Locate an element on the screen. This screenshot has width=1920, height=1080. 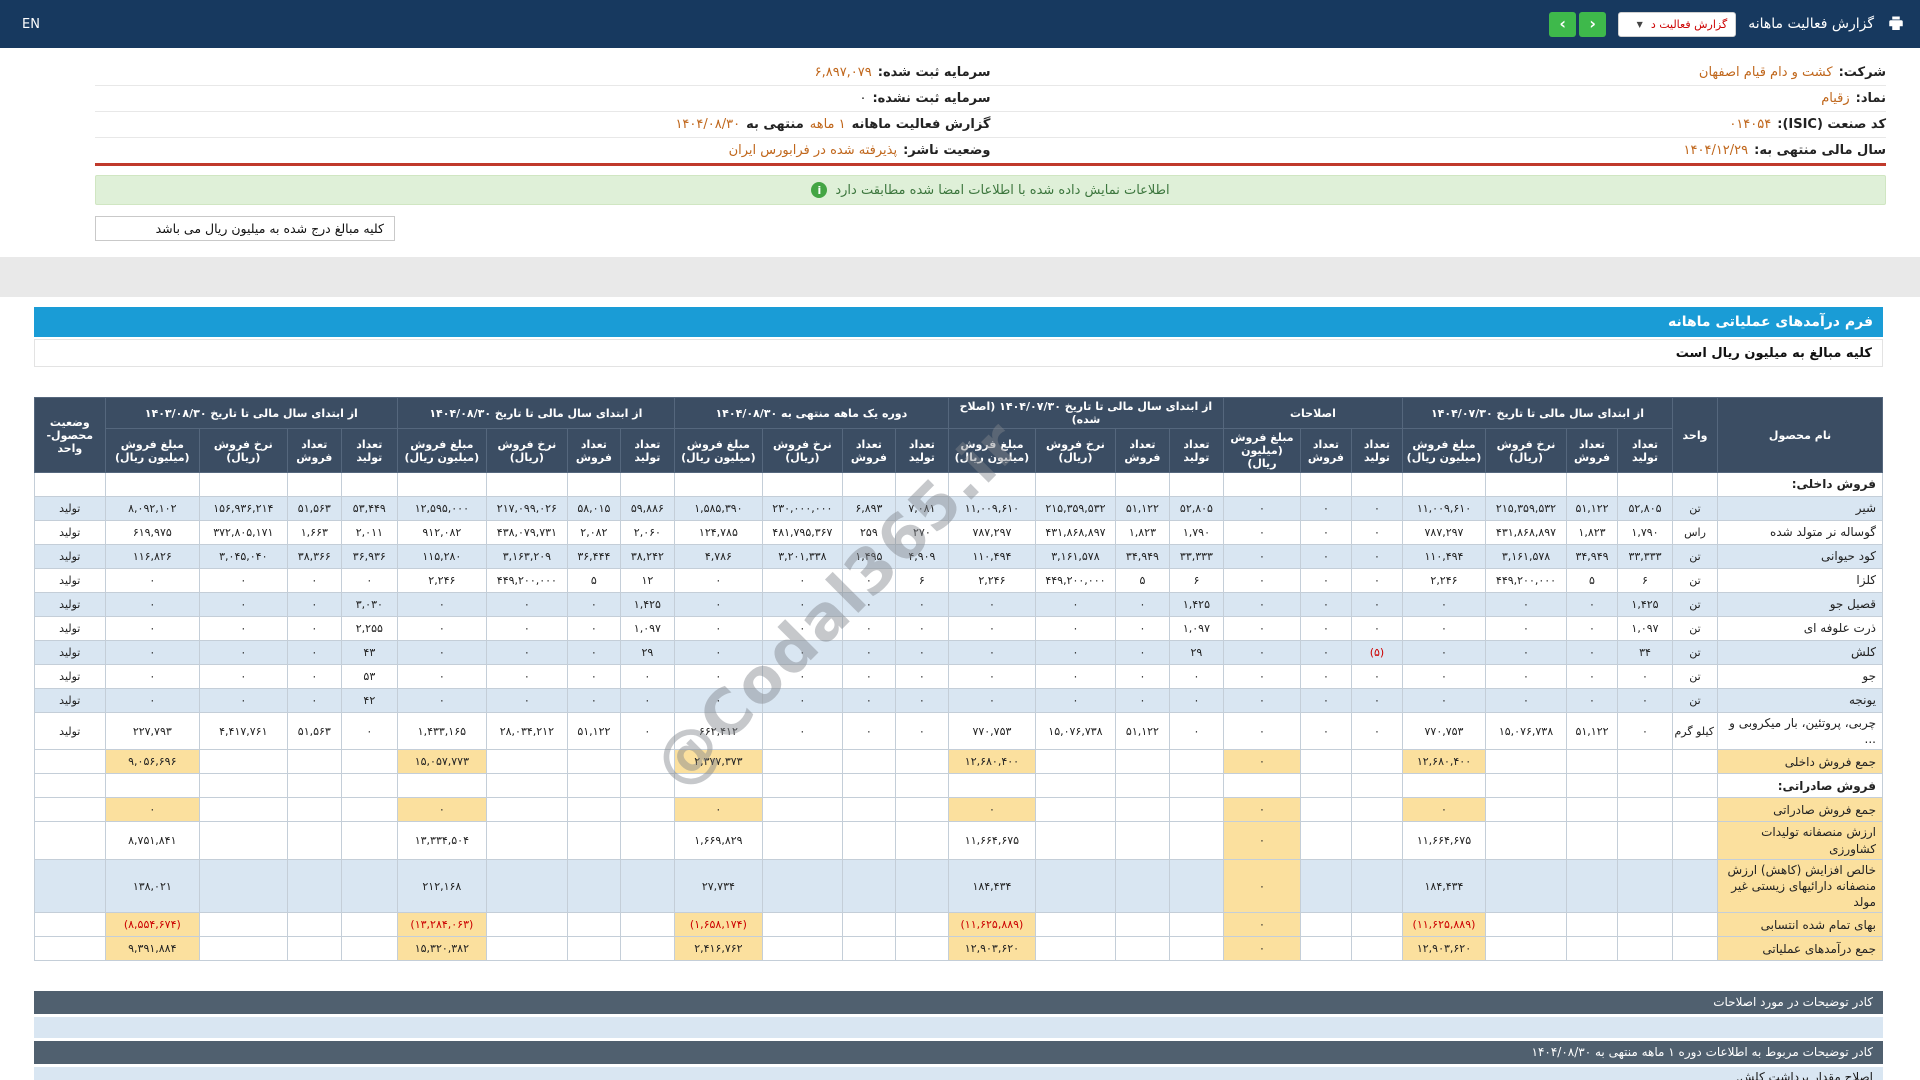
value-cell: ۹,۰۵۶,۶۹۶ is located at coordinates (152, 762).